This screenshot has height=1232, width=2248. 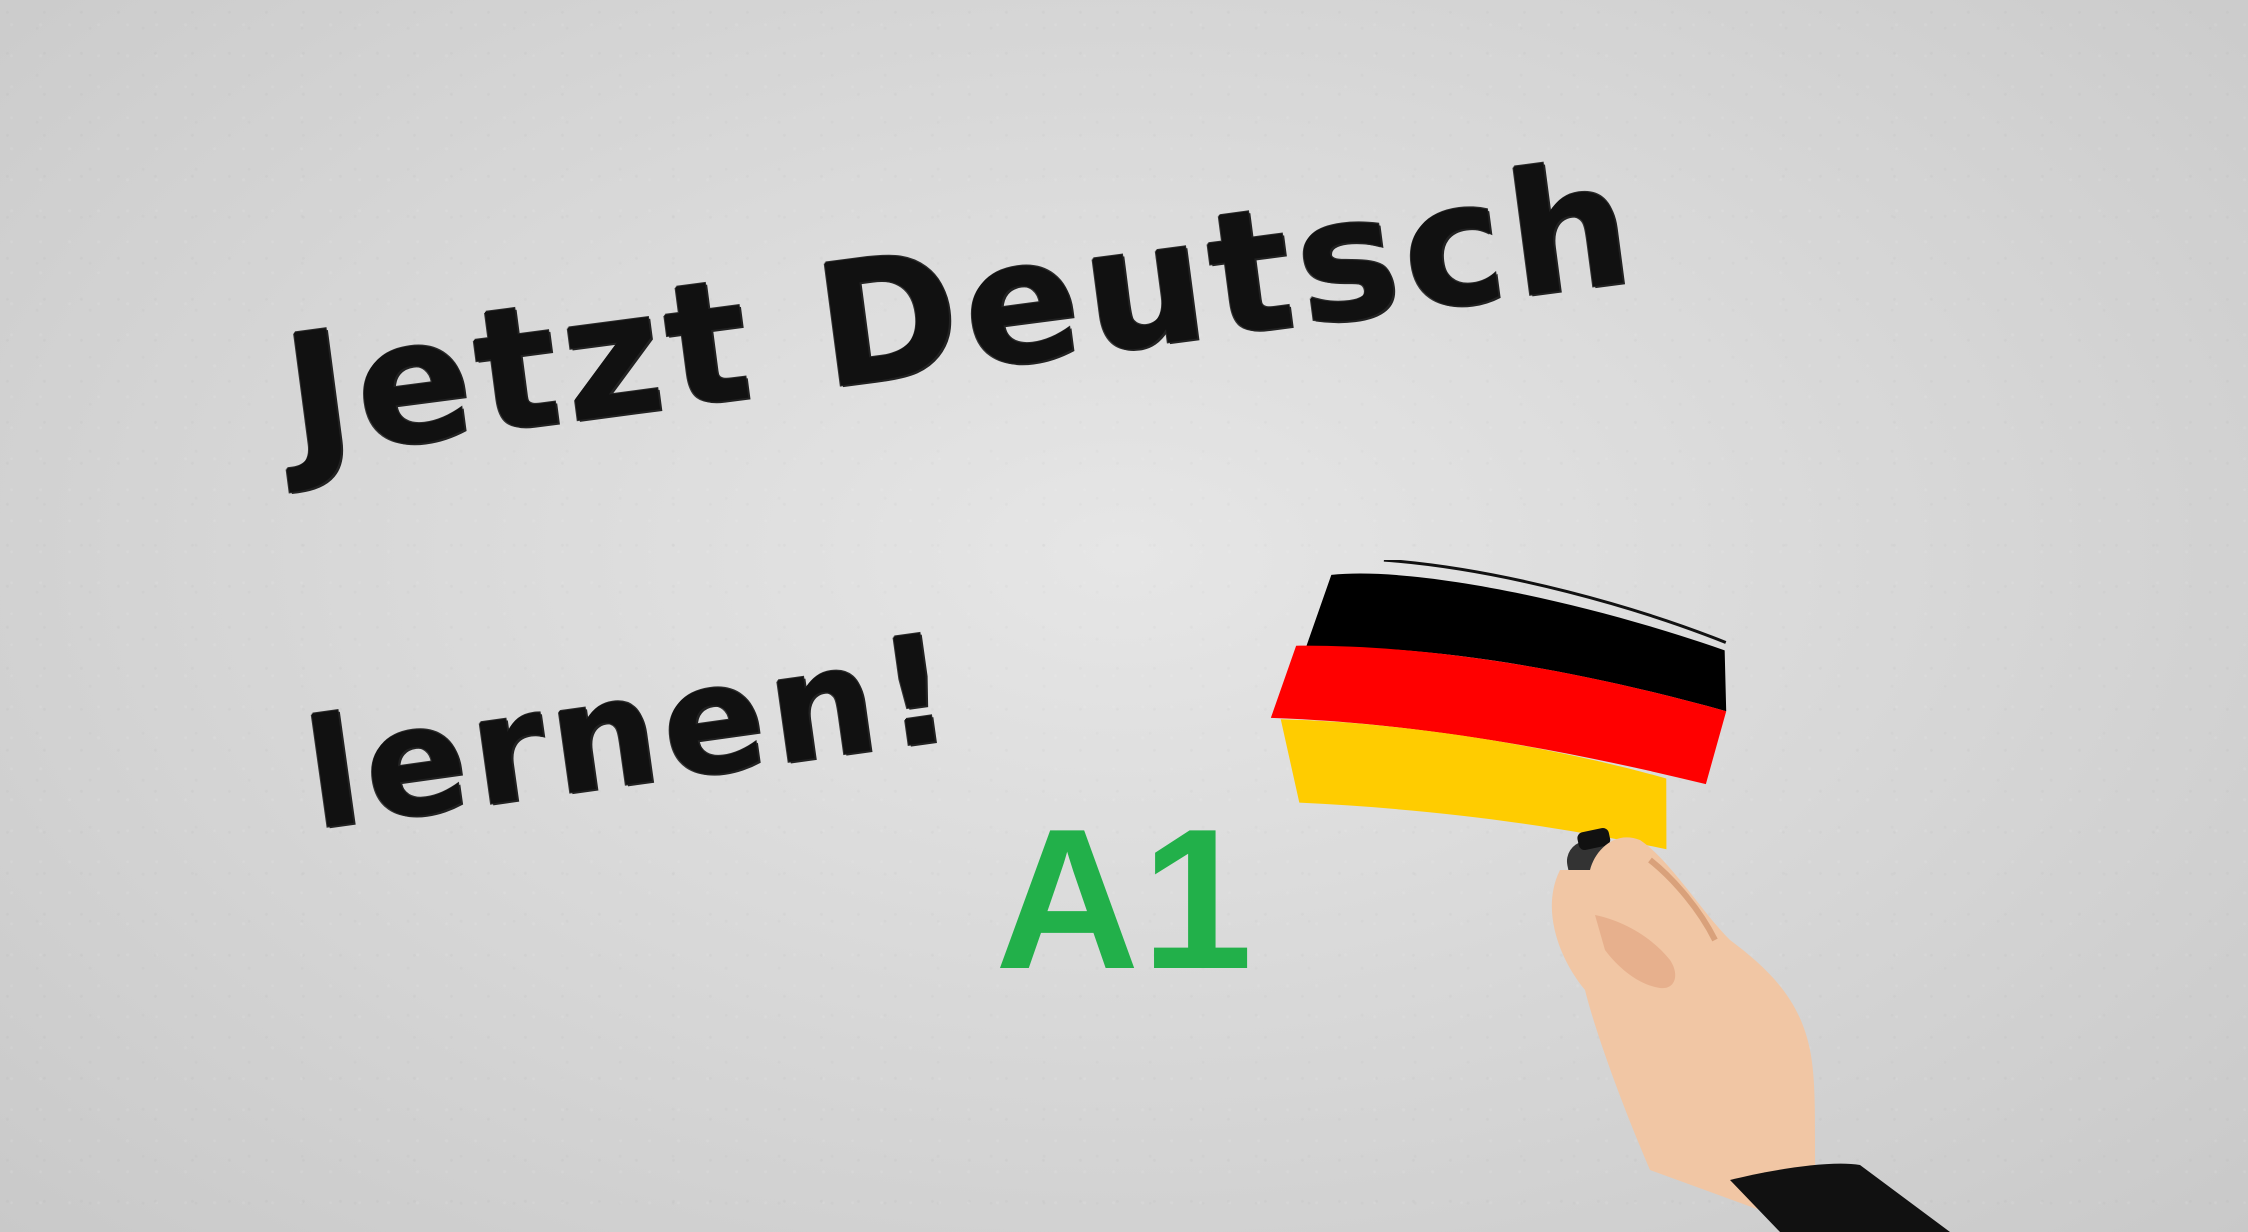 I want to click on sleeve, so click(x=1840, y=1197).